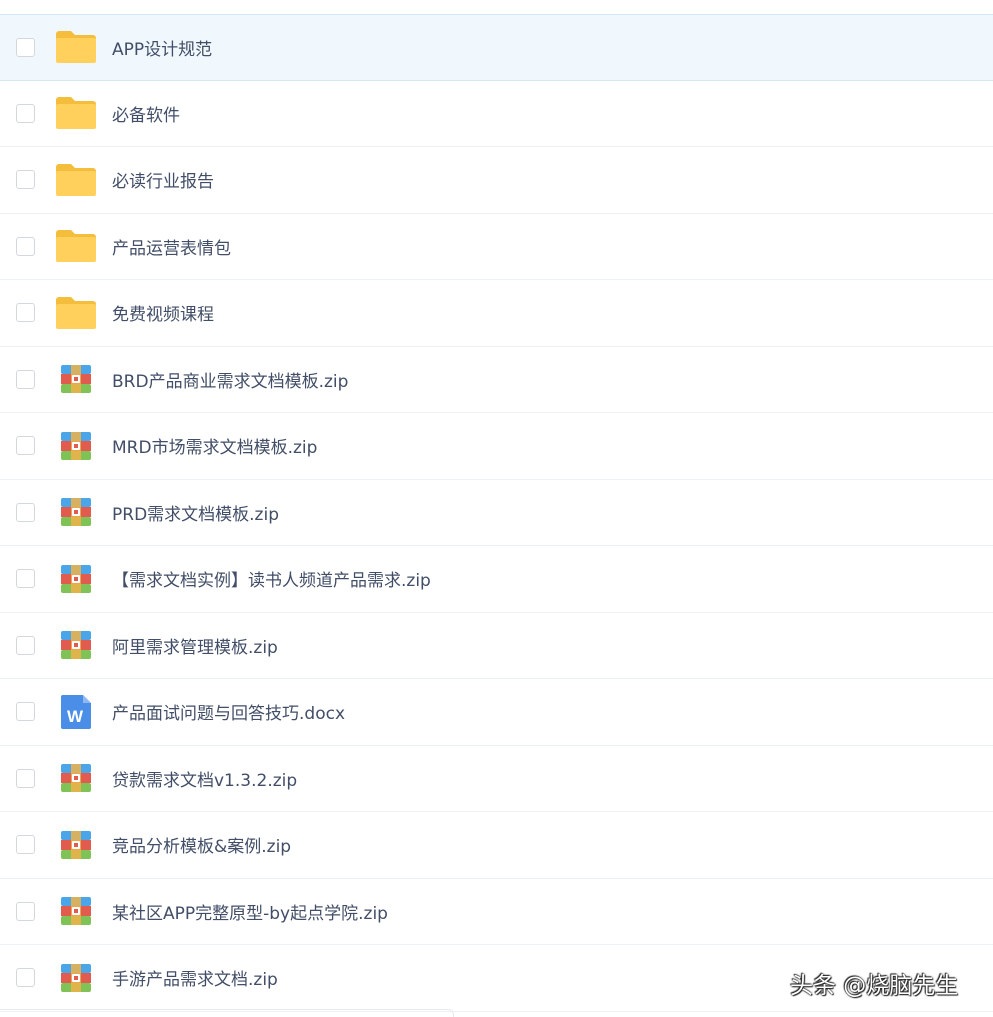 The image size is (993, 1017). I want to click on file-name: 必读行业报告, so click(163, 179).